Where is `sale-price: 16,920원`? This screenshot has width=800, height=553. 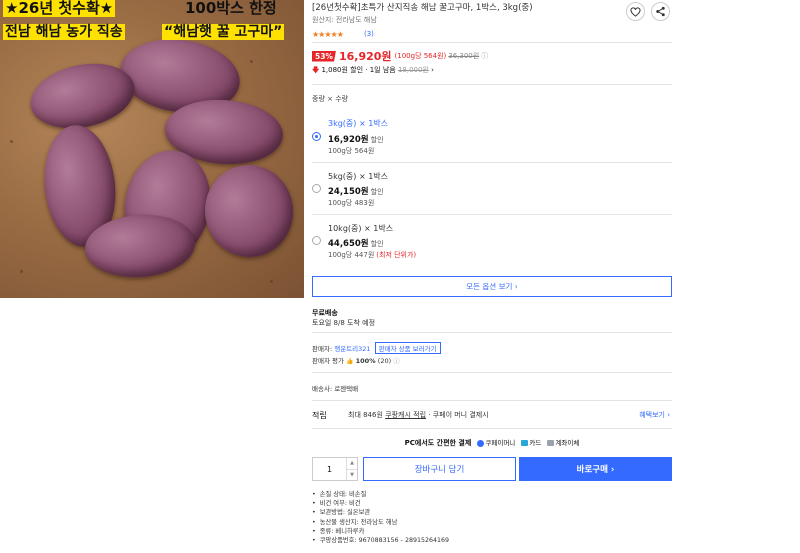 sale-price: 16,920원 is located at coordinates (365, 56).